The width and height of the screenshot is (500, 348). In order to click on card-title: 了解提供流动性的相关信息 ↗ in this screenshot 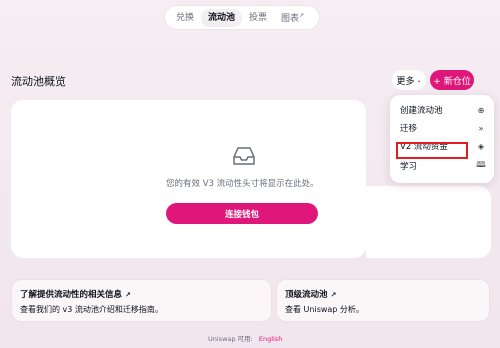, I will do `click(141, 294)`.